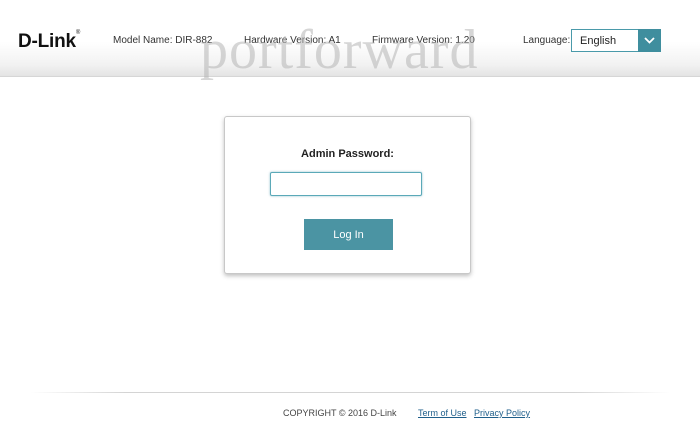  I want to click on logo-text: D-Link, so click(47, 41).